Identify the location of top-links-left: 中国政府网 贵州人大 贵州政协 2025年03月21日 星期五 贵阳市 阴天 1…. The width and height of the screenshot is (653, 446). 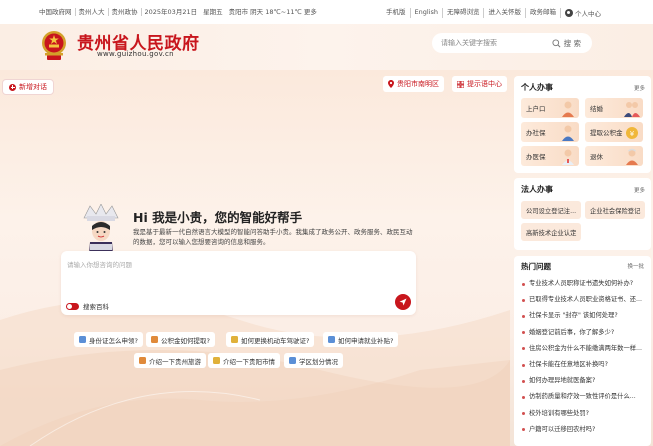
(179, 12).